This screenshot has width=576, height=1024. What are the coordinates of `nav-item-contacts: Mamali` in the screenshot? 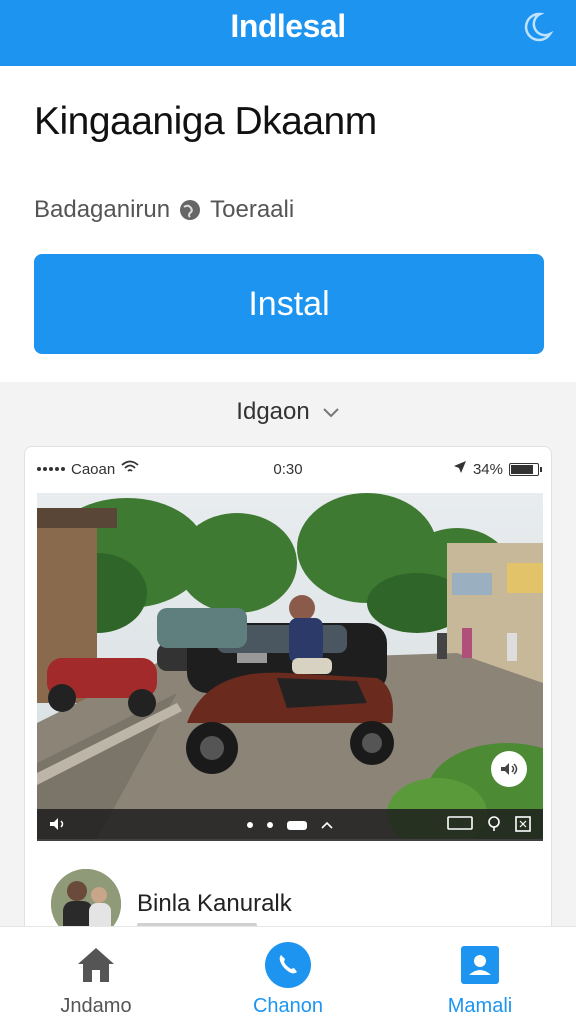 It's located at (480, 975).